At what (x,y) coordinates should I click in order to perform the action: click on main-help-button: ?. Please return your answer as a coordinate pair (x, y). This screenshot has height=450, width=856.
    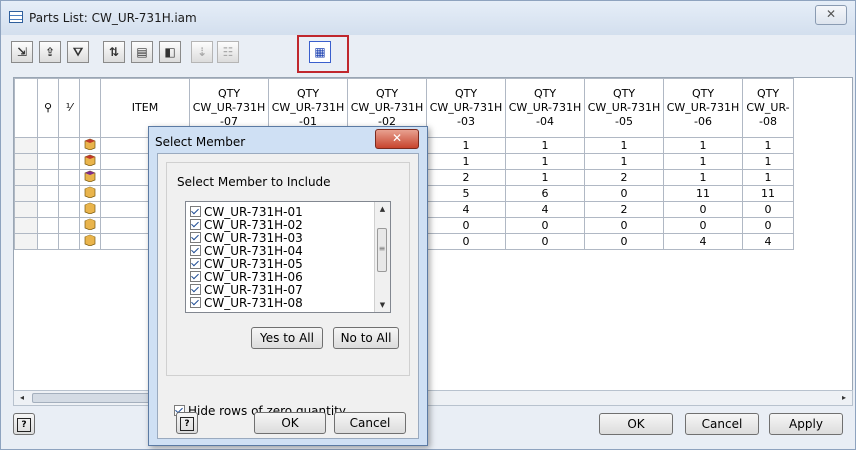
    Looking at the image, I should click on (24, 424).